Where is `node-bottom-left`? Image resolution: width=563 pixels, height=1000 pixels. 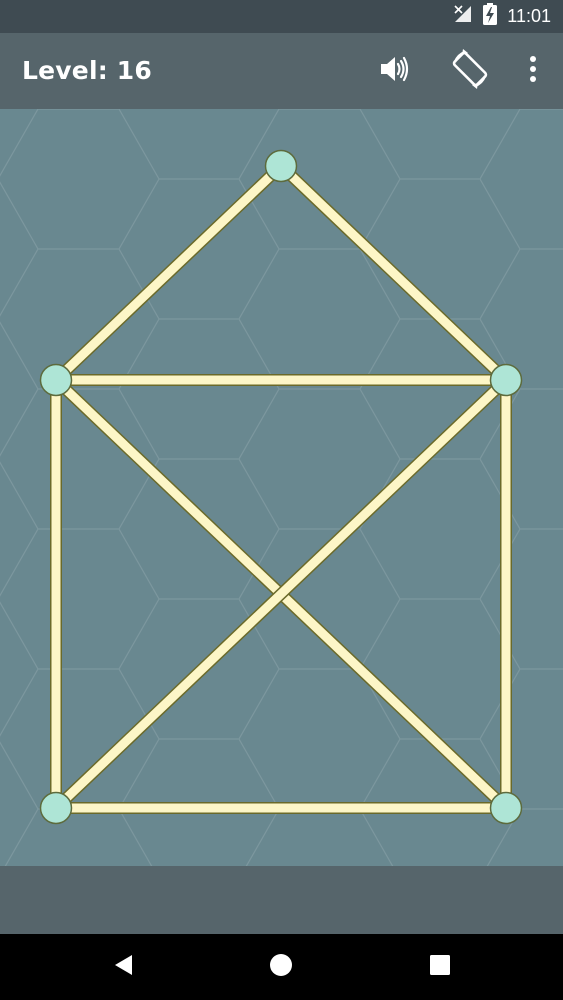 node-bottom-left is located at coordinates (56, 808).